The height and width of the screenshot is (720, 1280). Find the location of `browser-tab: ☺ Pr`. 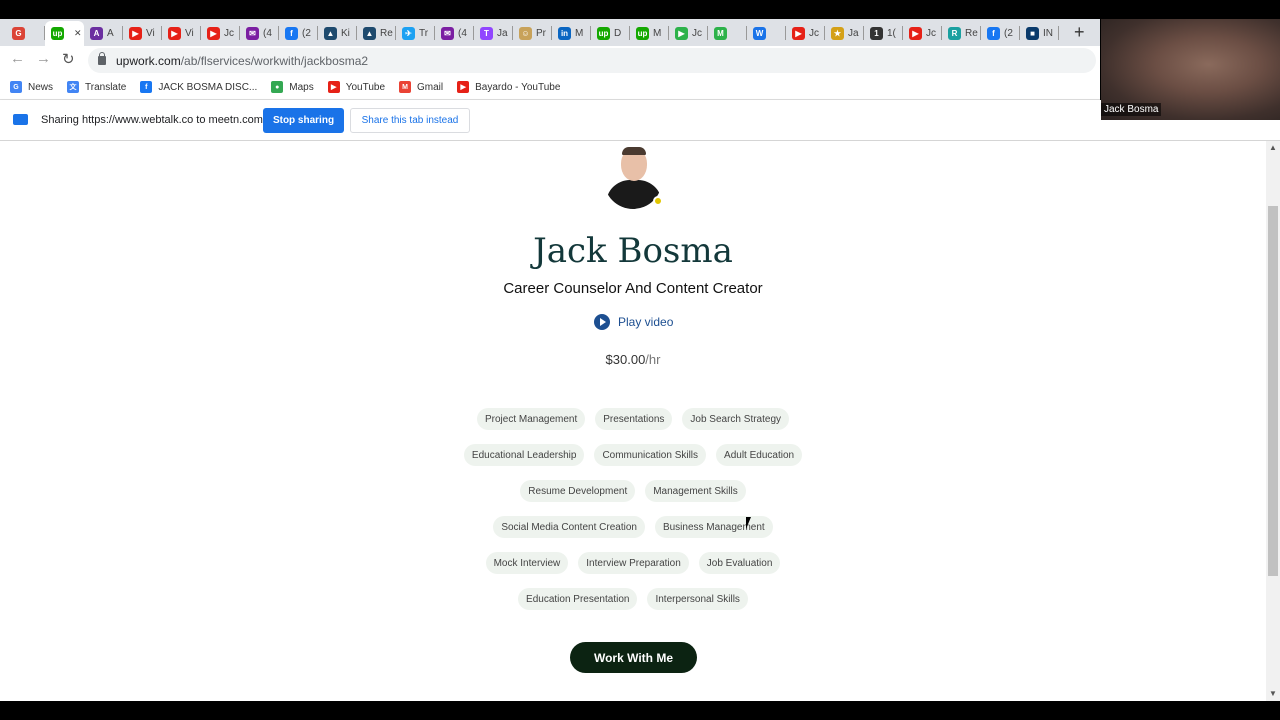

browser-tab: ☺ Pr is located at coordinates (532, 33).